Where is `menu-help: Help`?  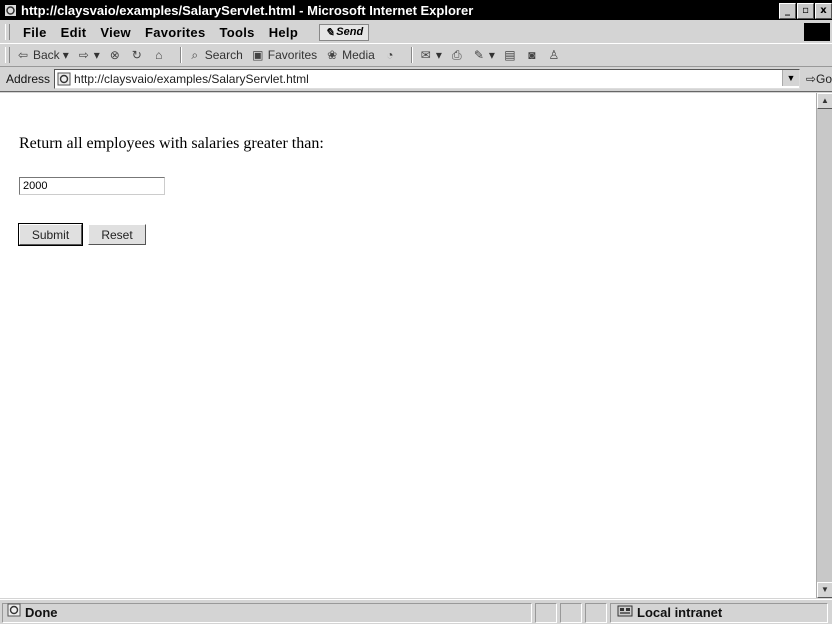
menu-help: Help is located at coordinates (283, 32).